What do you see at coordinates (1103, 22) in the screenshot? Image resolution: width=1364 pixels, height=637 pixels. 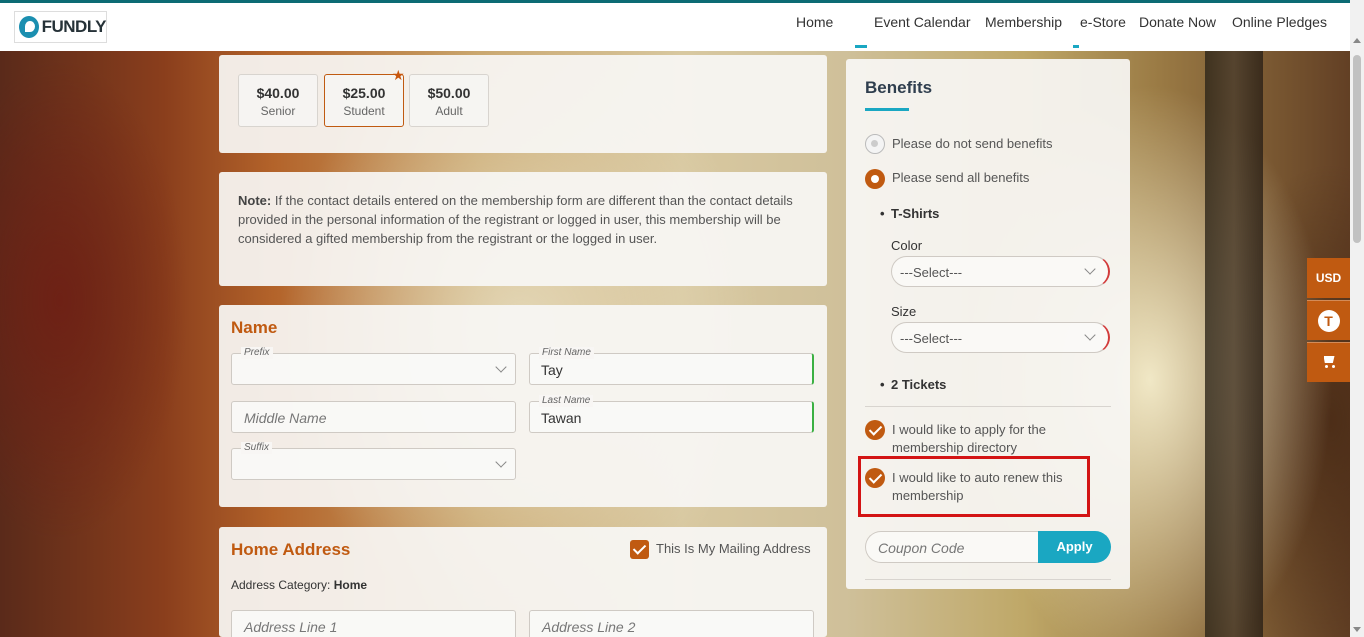 I see `nav-estore: e-Store` at bounding box center [1103, 22].